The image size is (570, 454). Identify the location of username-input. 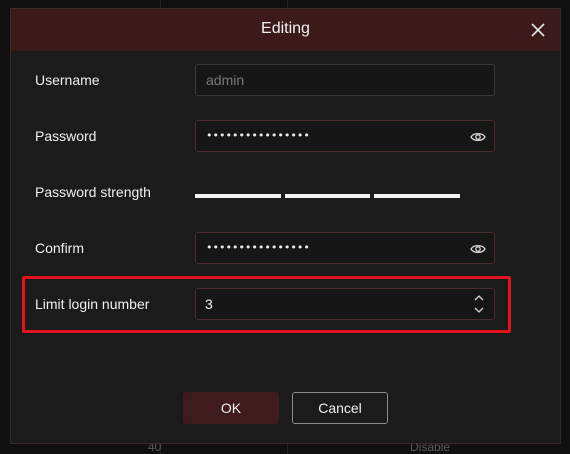
(345, 80).